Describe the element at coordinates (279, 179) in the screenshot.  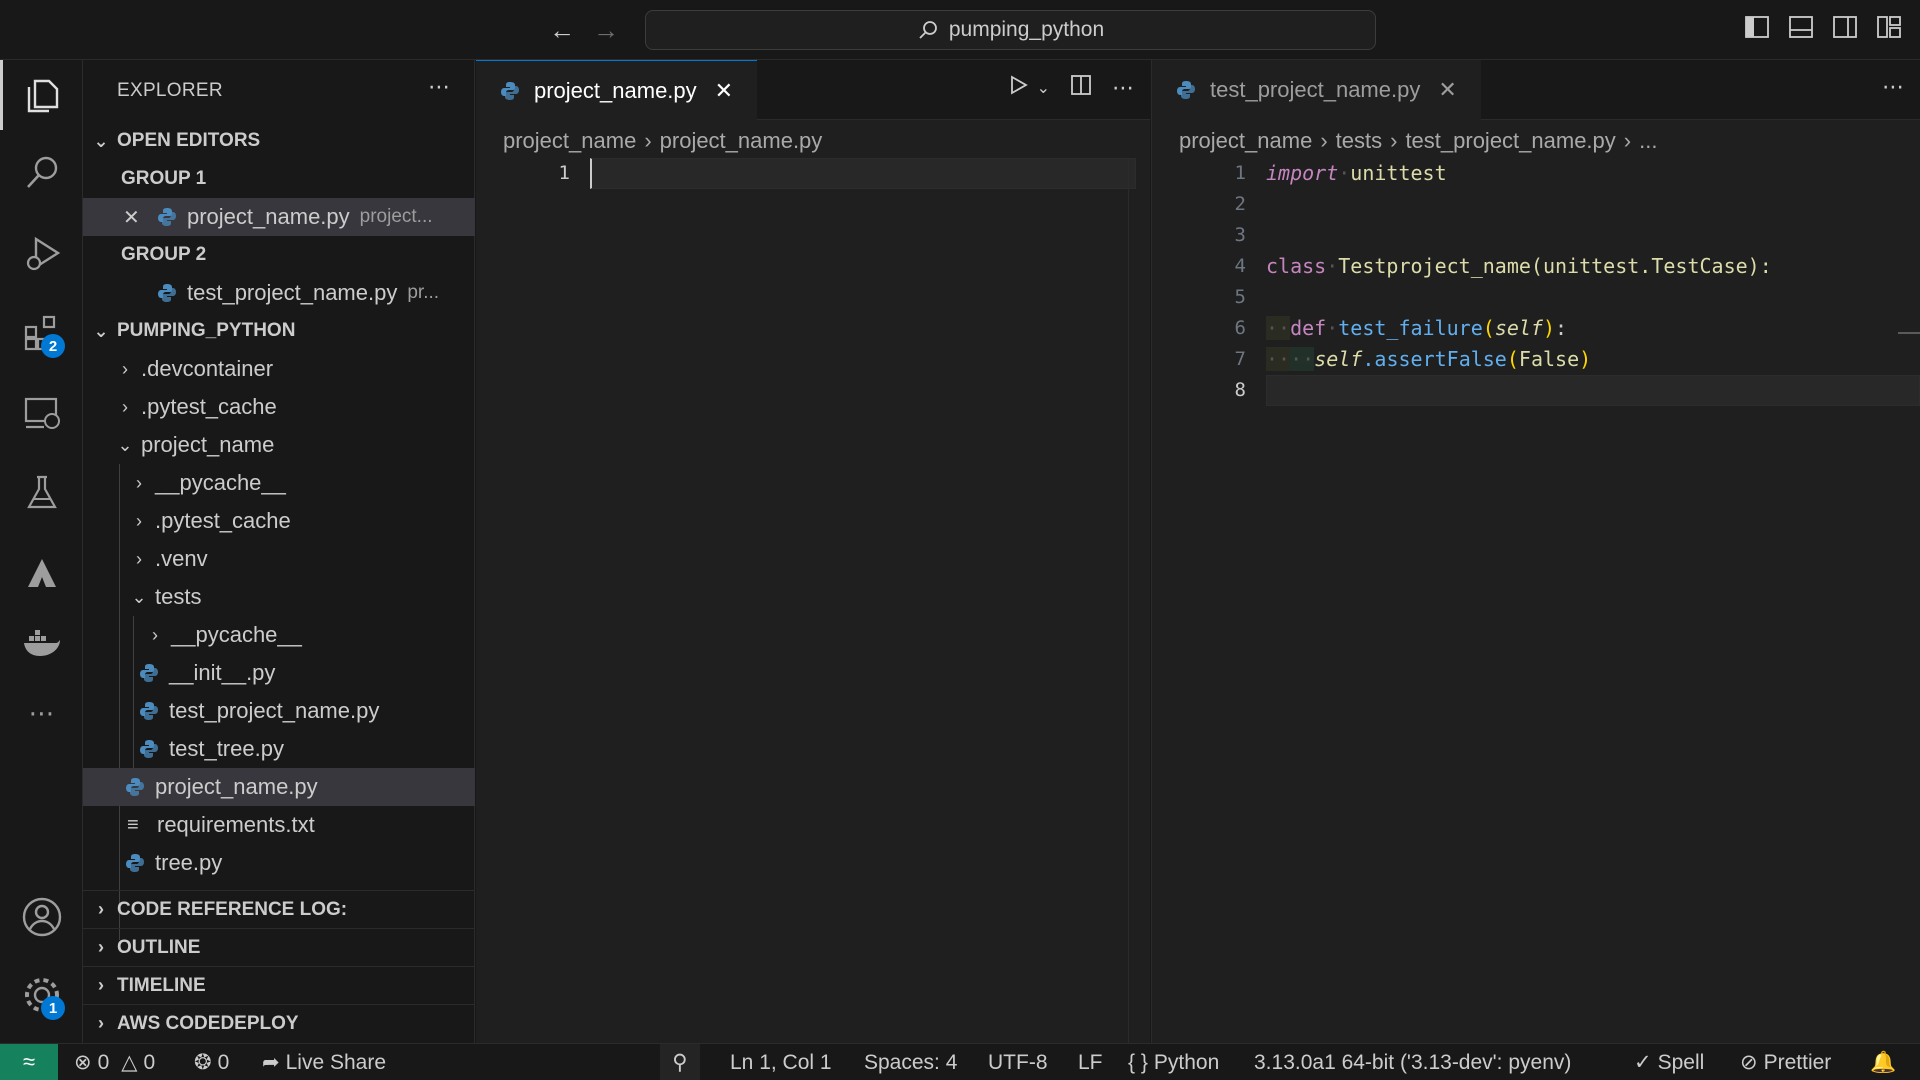
I see `open-editors-group-1: GROUP 1` at that location.